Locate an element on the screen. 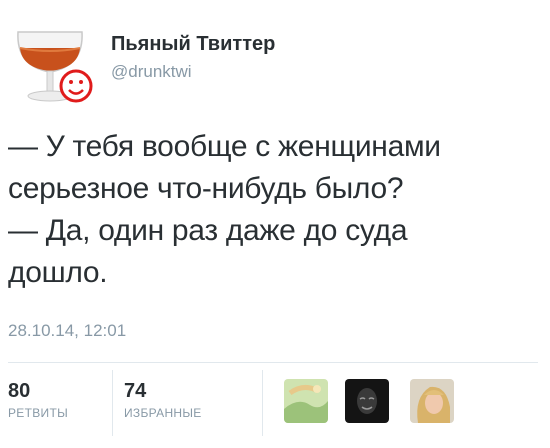 Image resolution: width=550 pixels, height=448 pixels. tweet-text-line: дошло. is located at coordinates (58, 272).